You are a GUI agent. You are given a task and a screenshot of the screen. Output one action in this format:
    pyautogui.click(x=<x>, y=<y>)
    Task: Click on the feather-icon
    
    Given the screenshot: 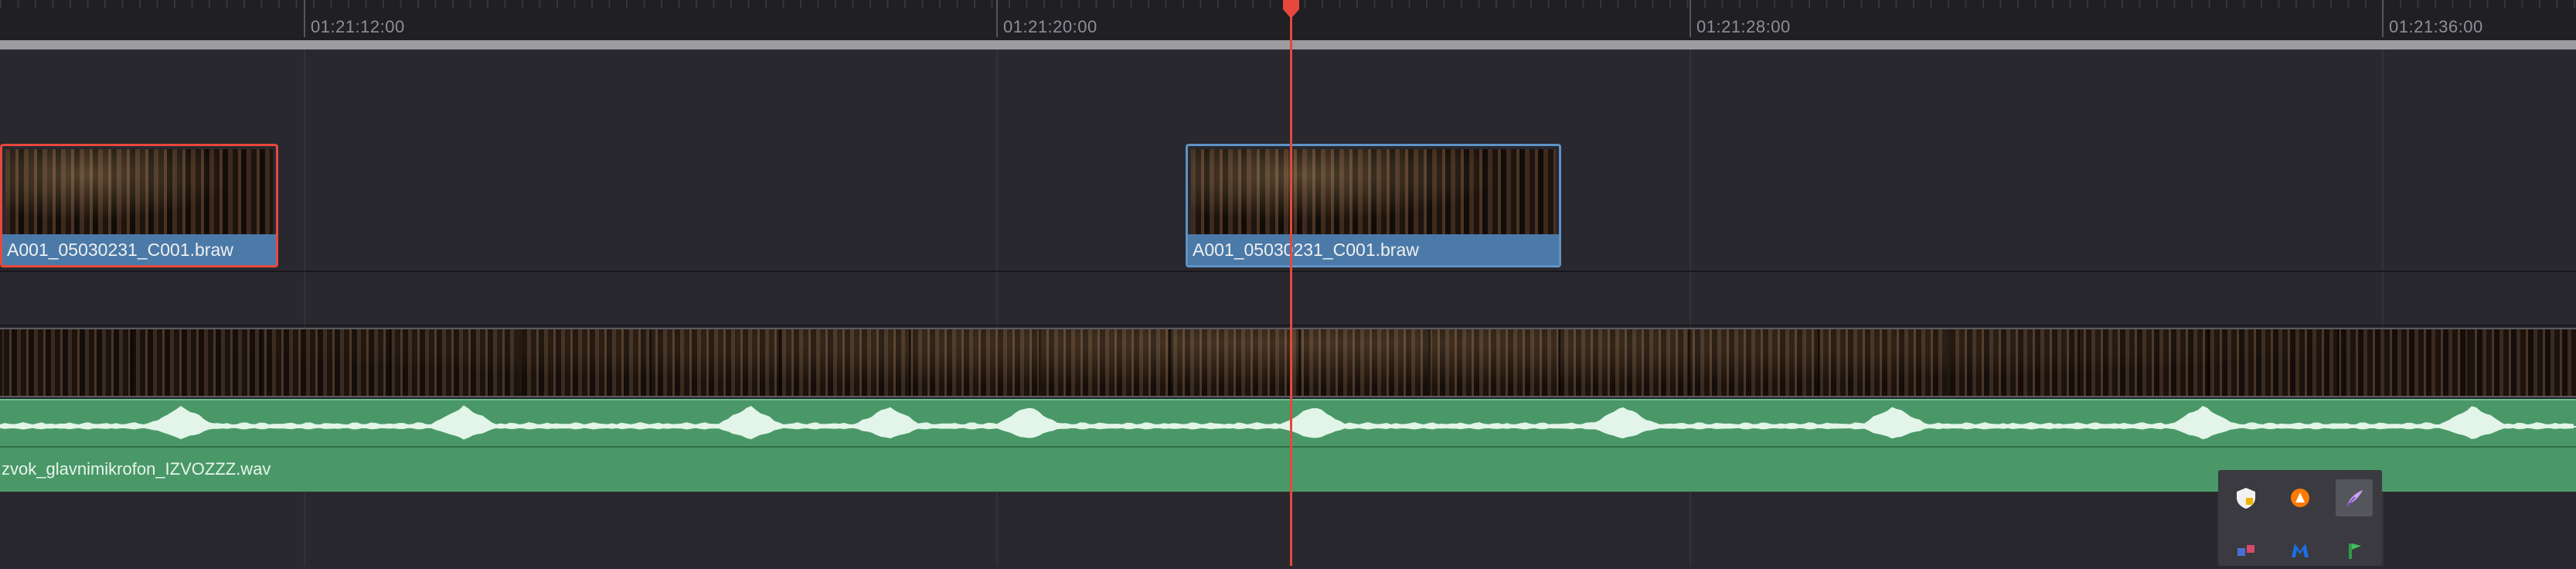 What is the action you would take?
    pyautogui.click(x=2354, y=498)
    